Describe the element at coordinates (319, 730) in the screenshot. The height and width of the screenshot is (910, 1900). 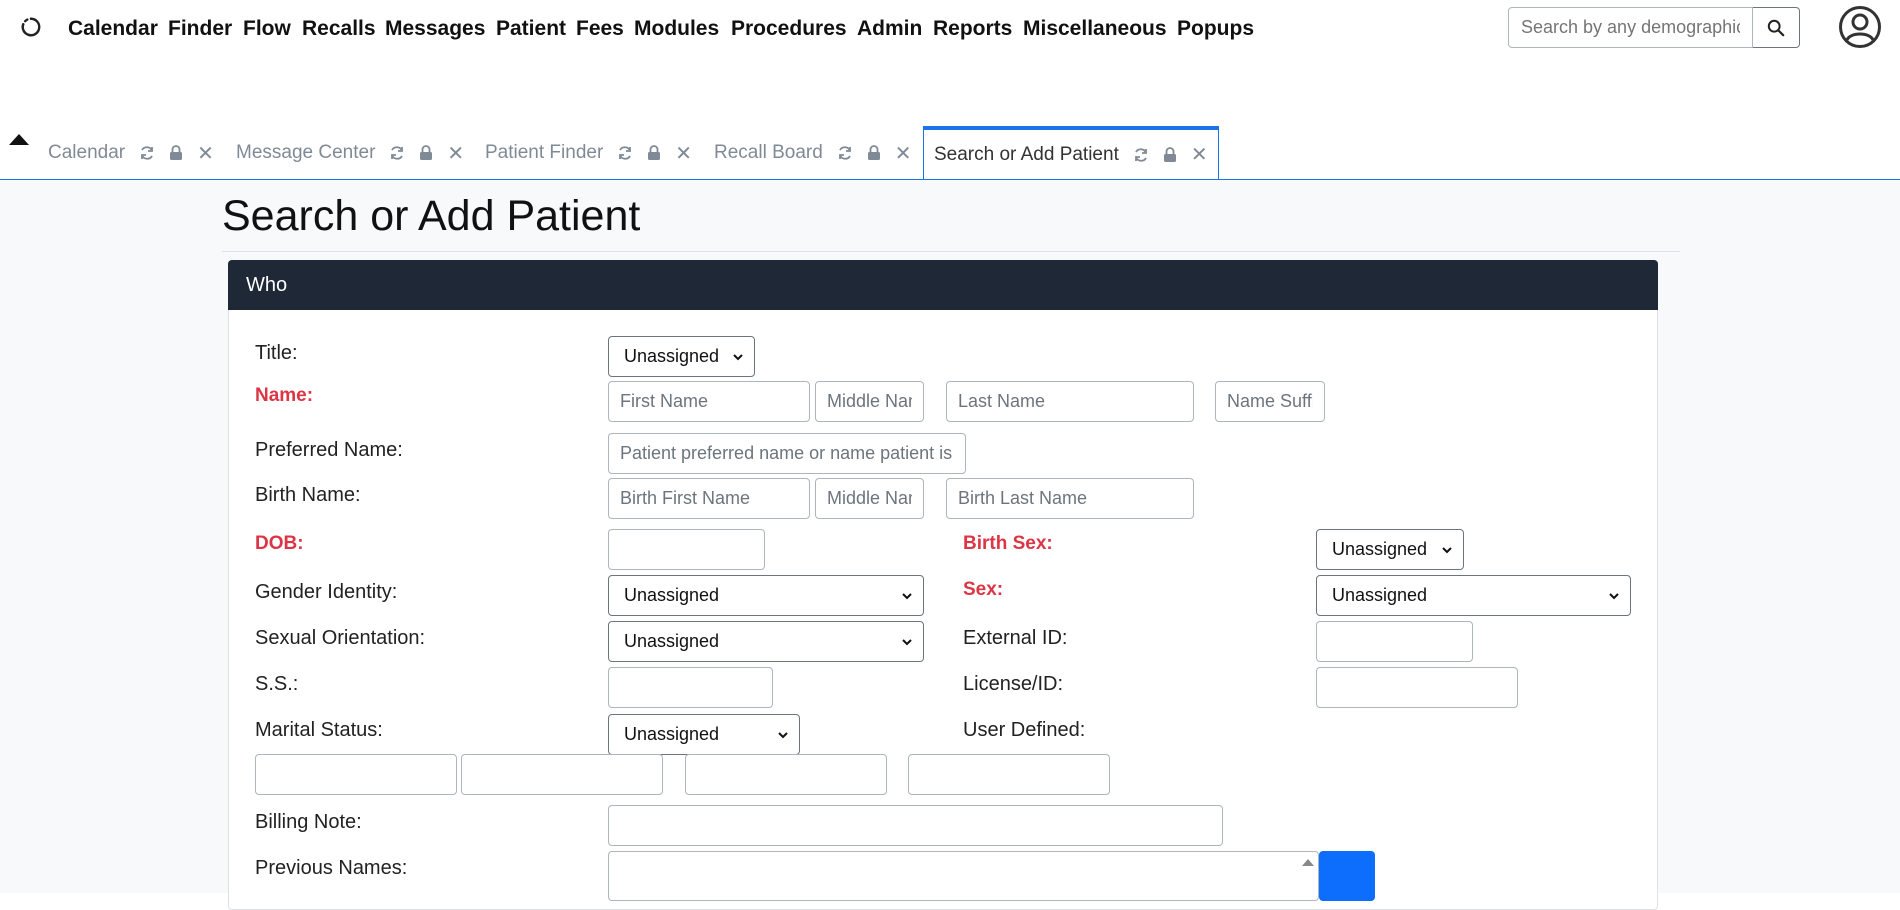
I see `marital-status-label: Marital Status:` at that location.